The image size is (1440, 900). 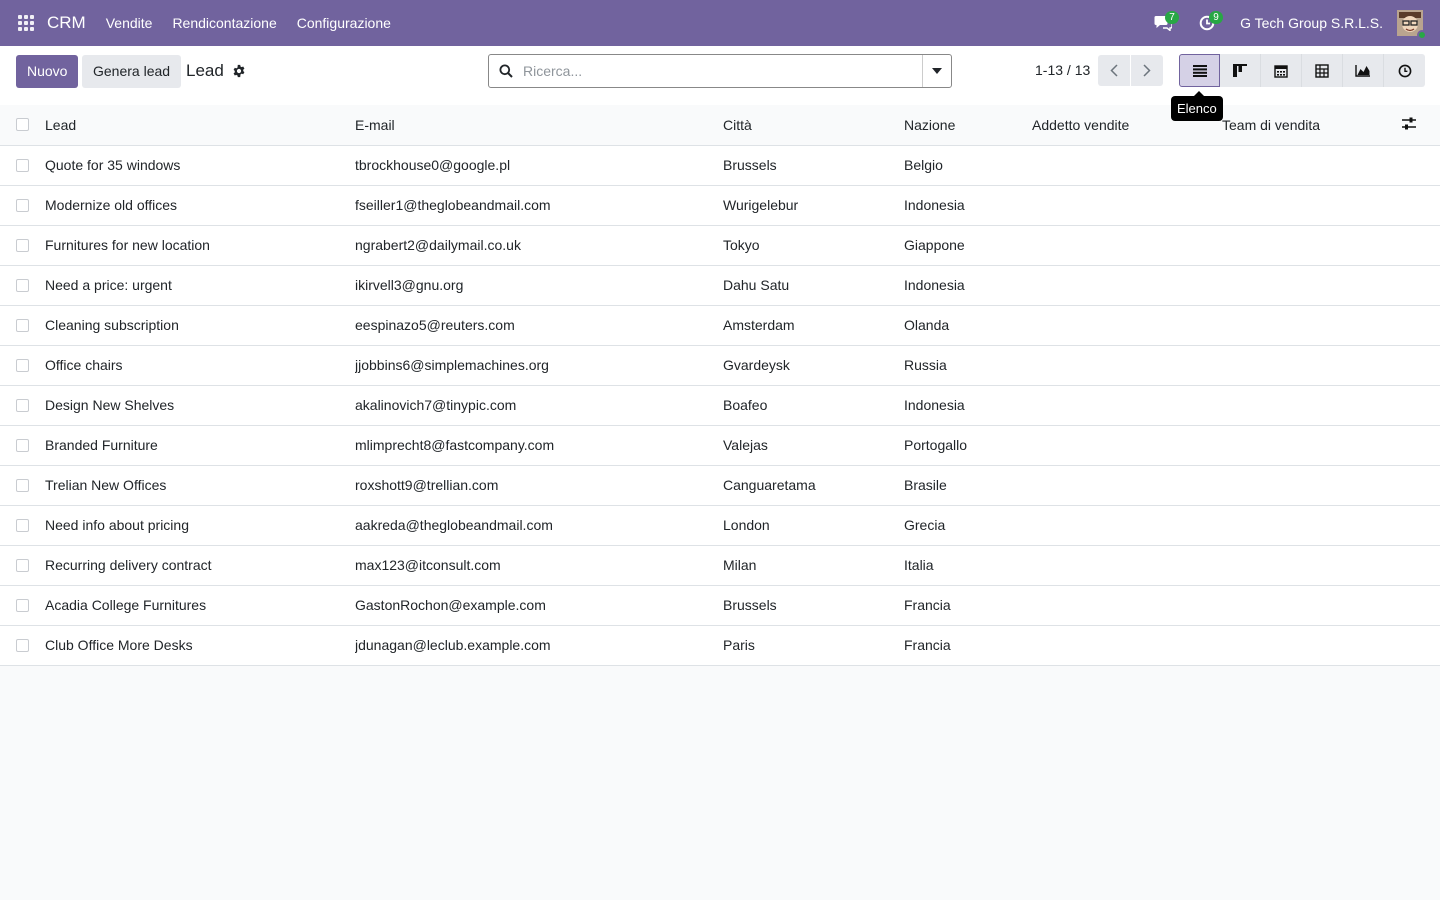 What do you see at coordinates (539, 245) in the screenshot?
I see `cell-email: ngrabert2@dailymail.co.uk` at bounding box center [539, 245].